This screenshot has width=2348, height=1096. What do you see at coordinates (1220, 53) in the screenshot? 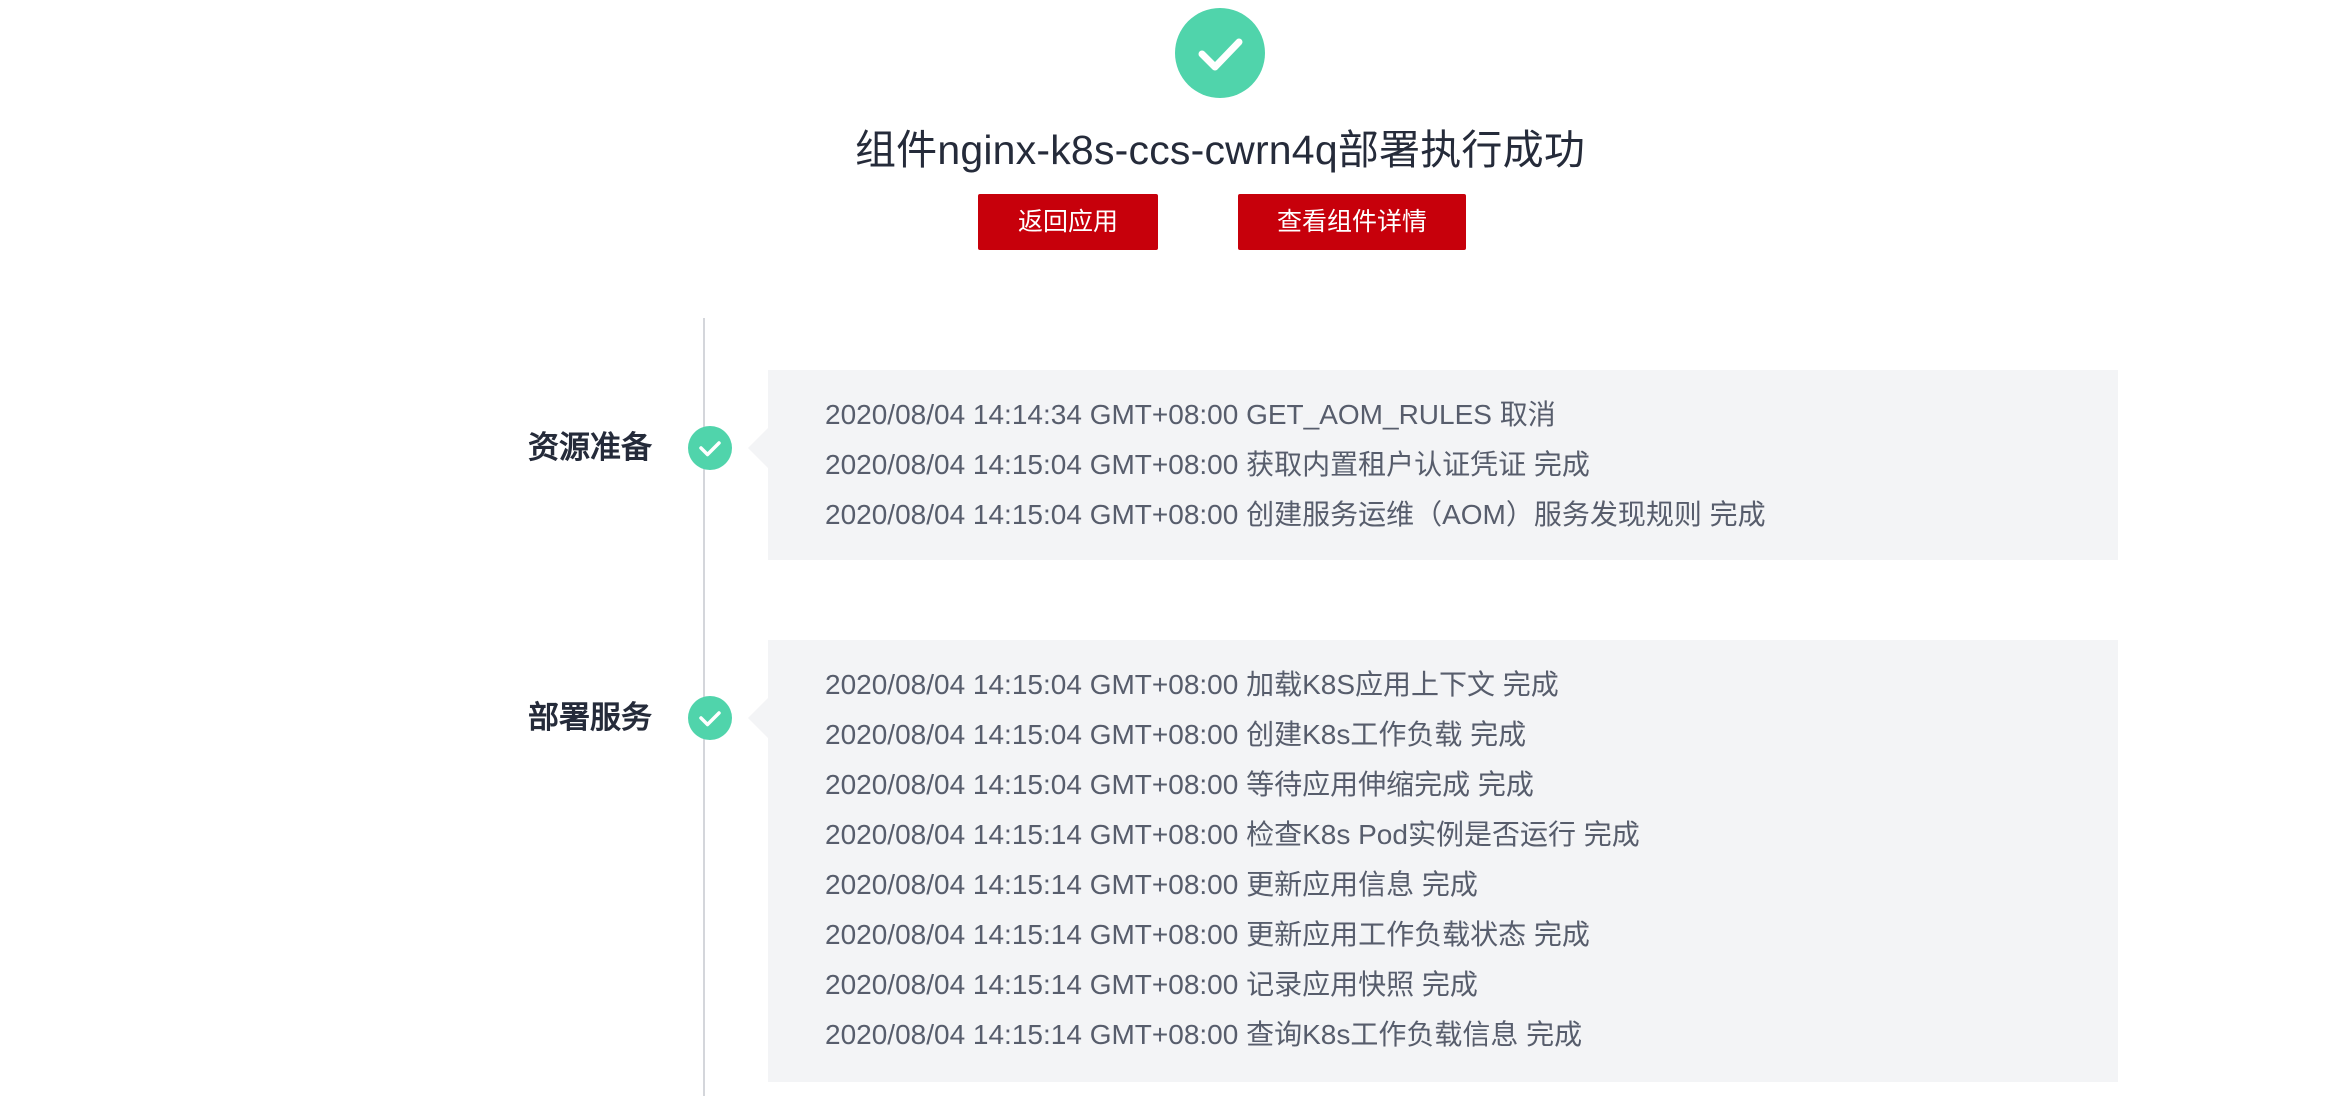
I see `success-check-icon` at bounding box center [1220, 53].